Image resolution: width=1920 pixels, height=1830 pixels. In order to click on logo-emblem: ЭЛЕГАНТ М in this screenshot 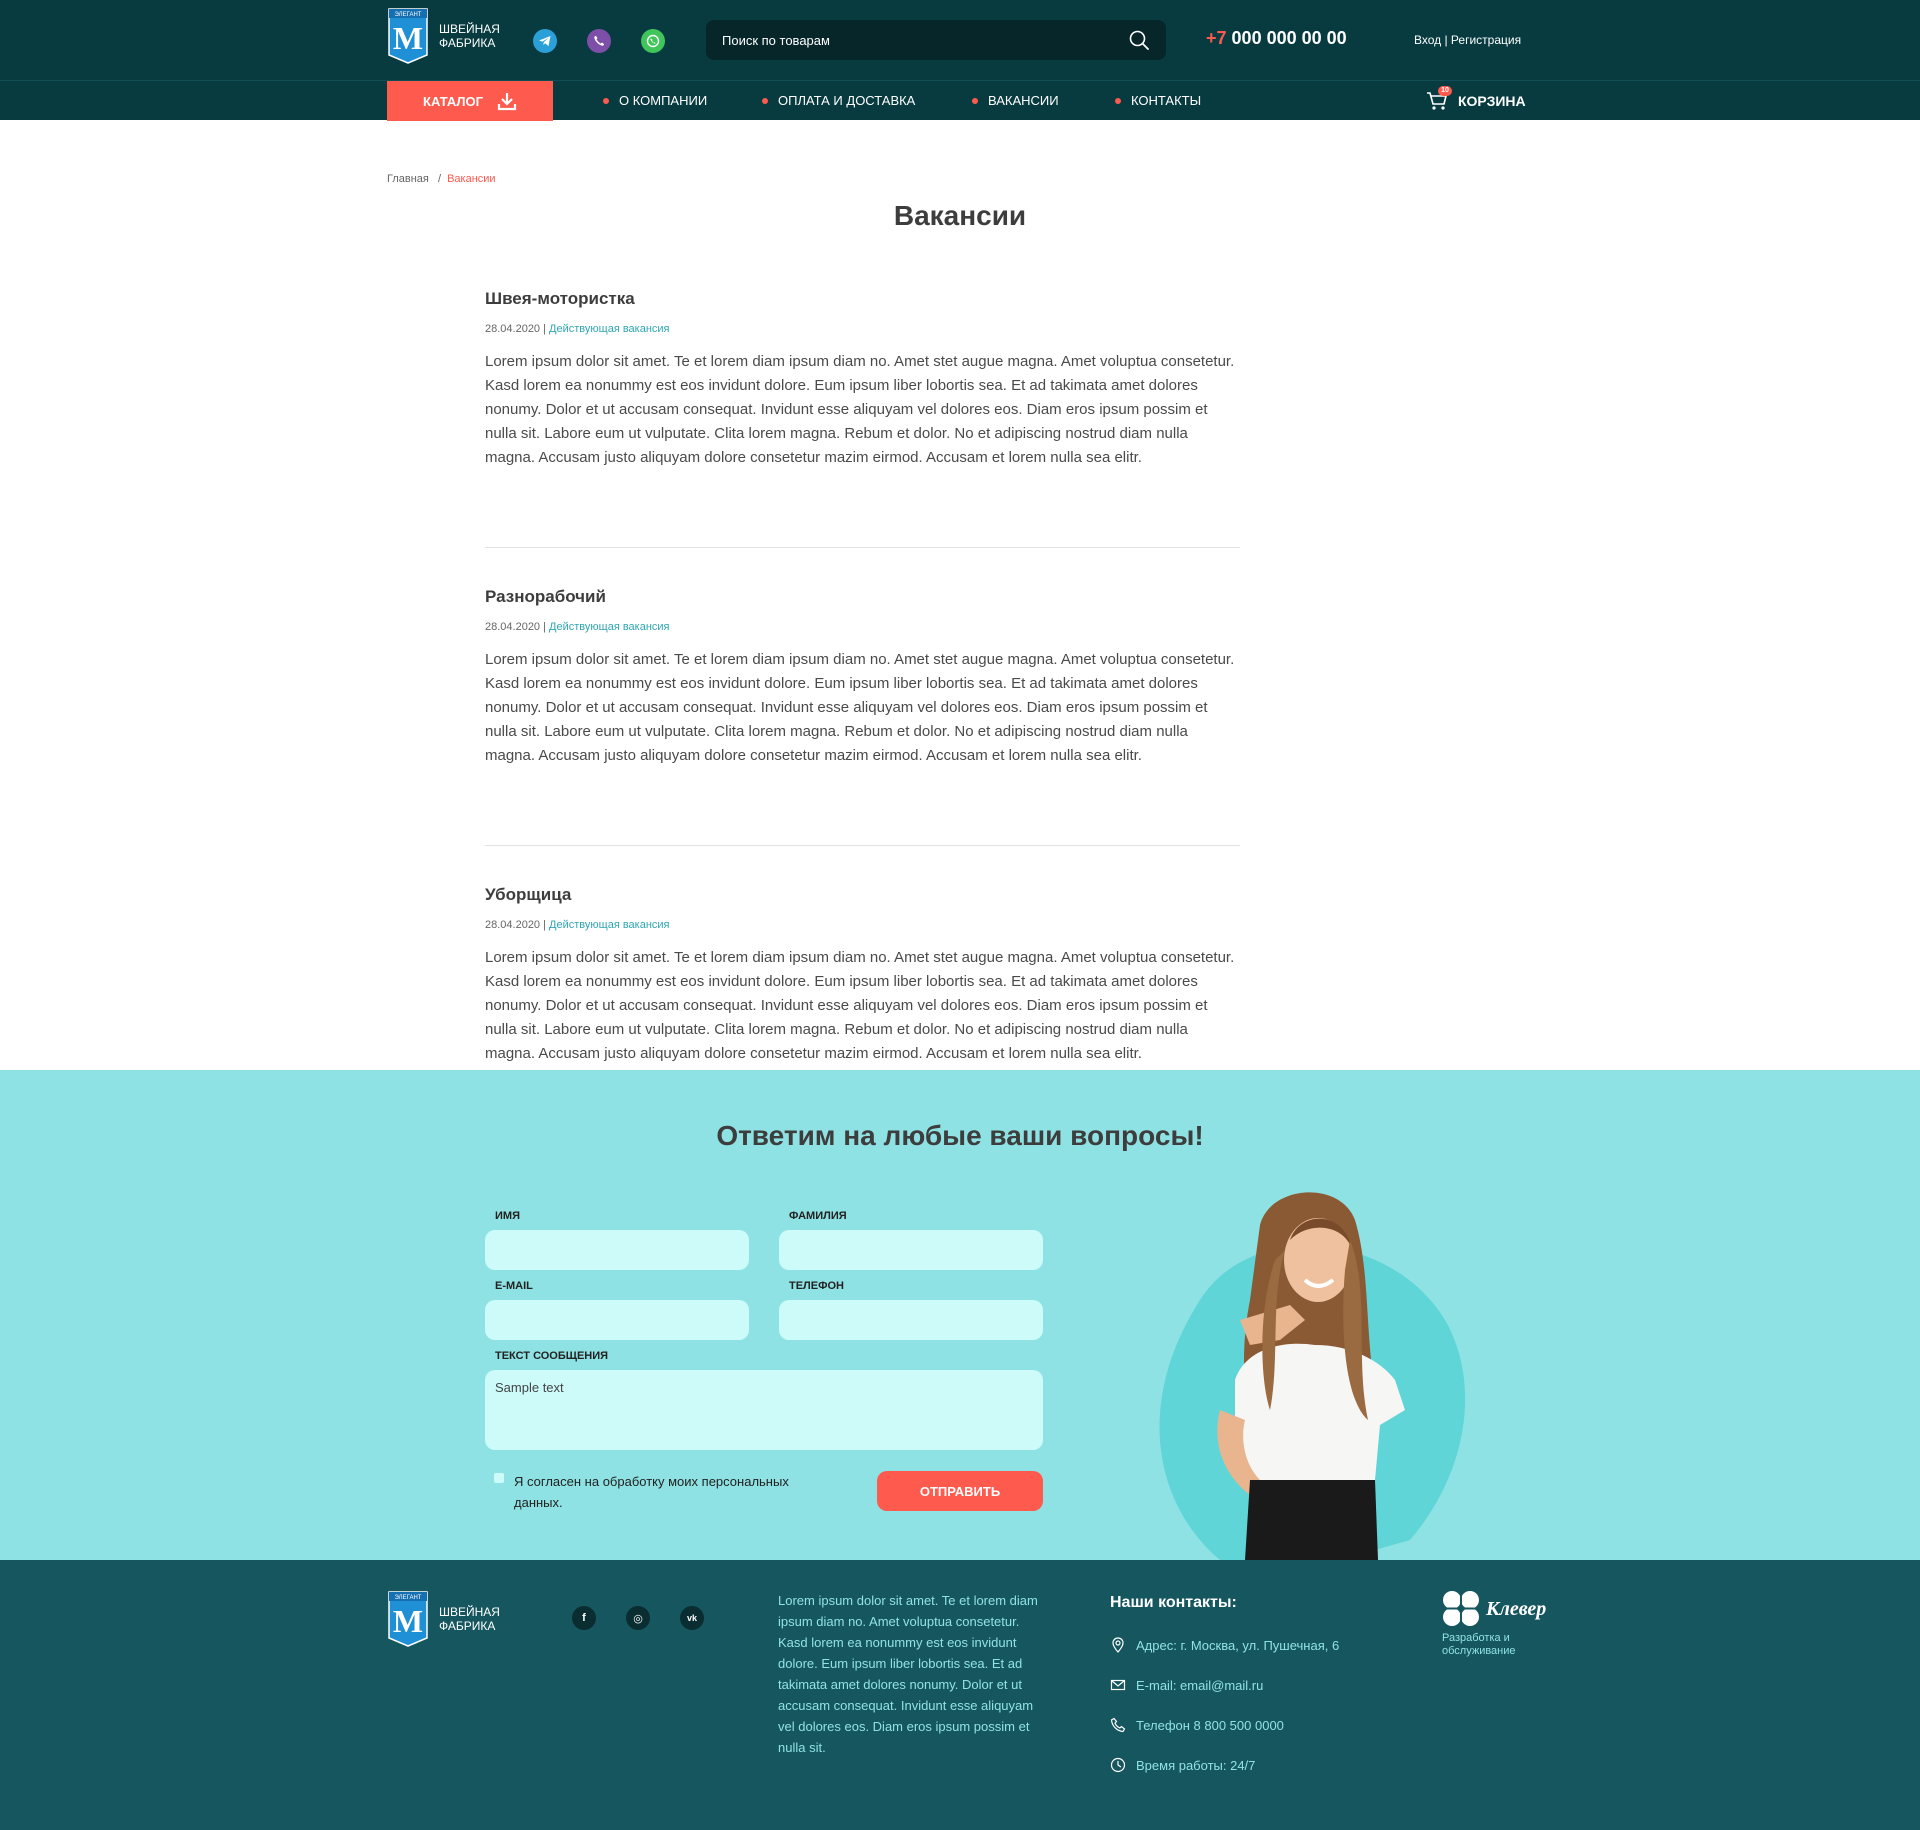, I will do `click(408, 1619)`.